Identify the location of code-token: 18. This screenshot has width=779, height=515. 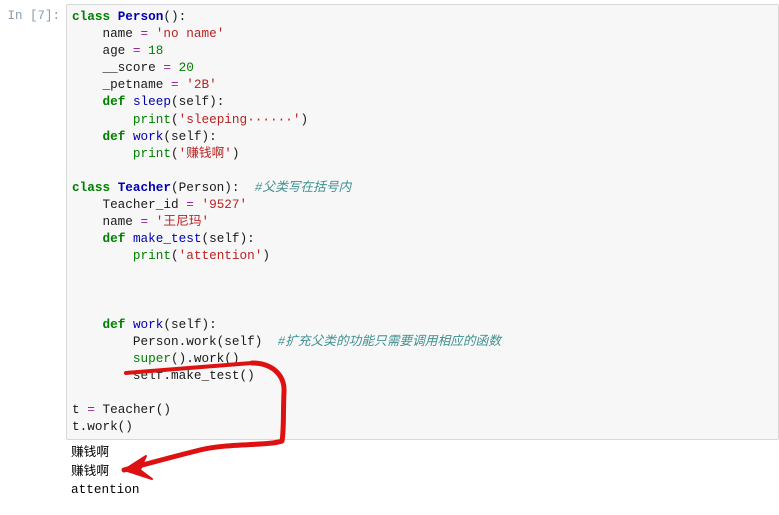
(156, 51).